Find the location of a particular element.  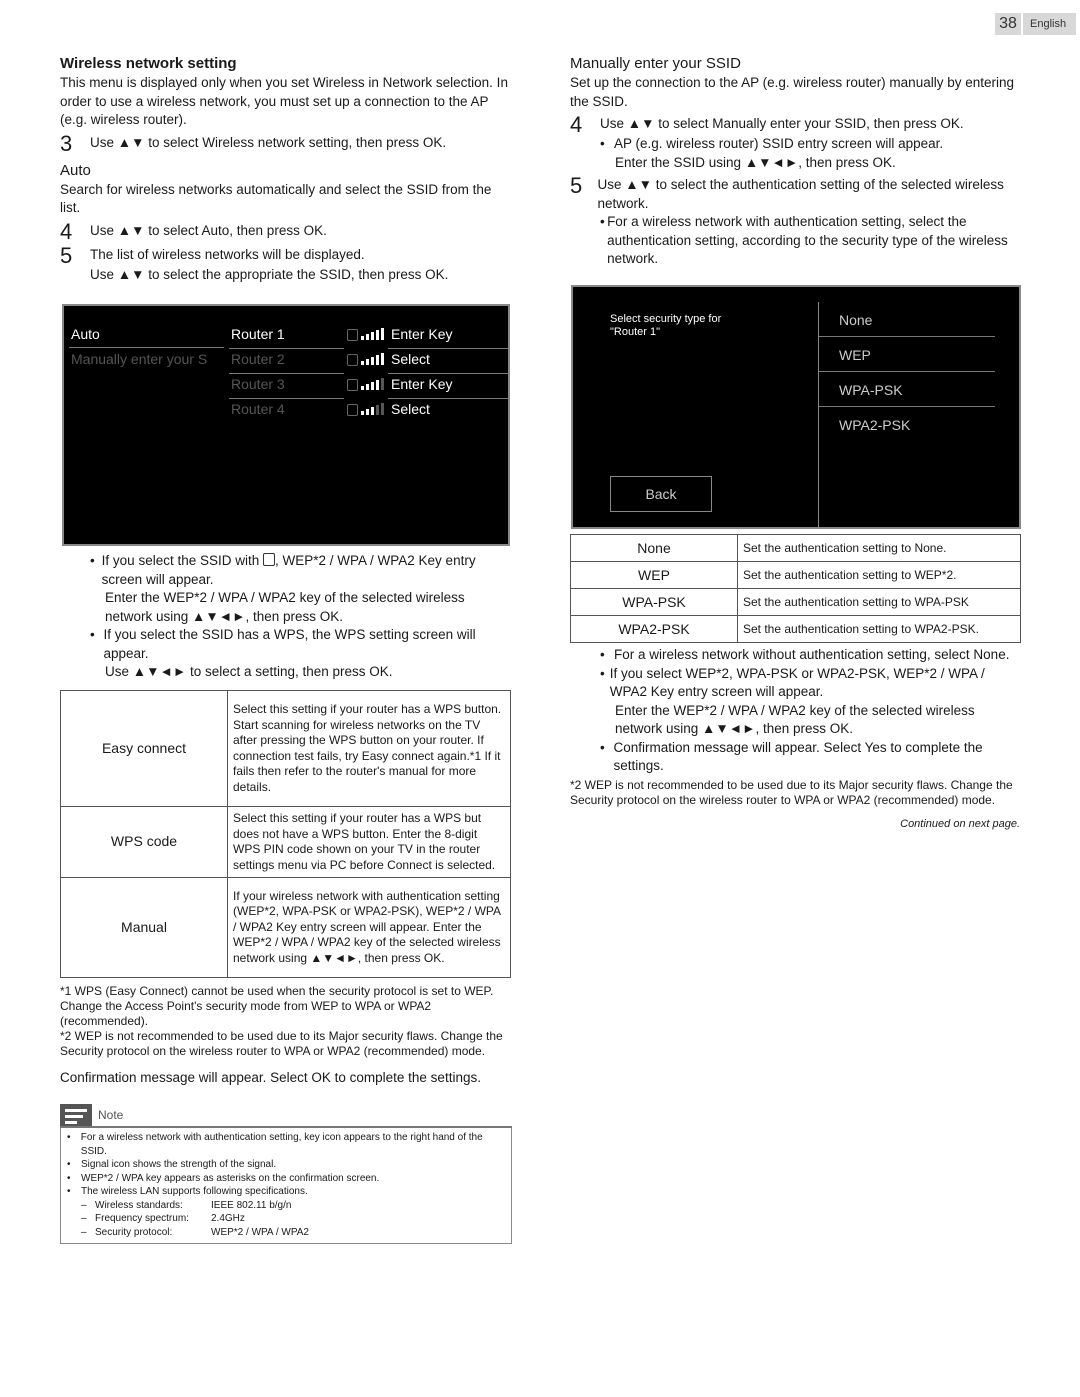

key-icon is located at coordinates (269, 559).